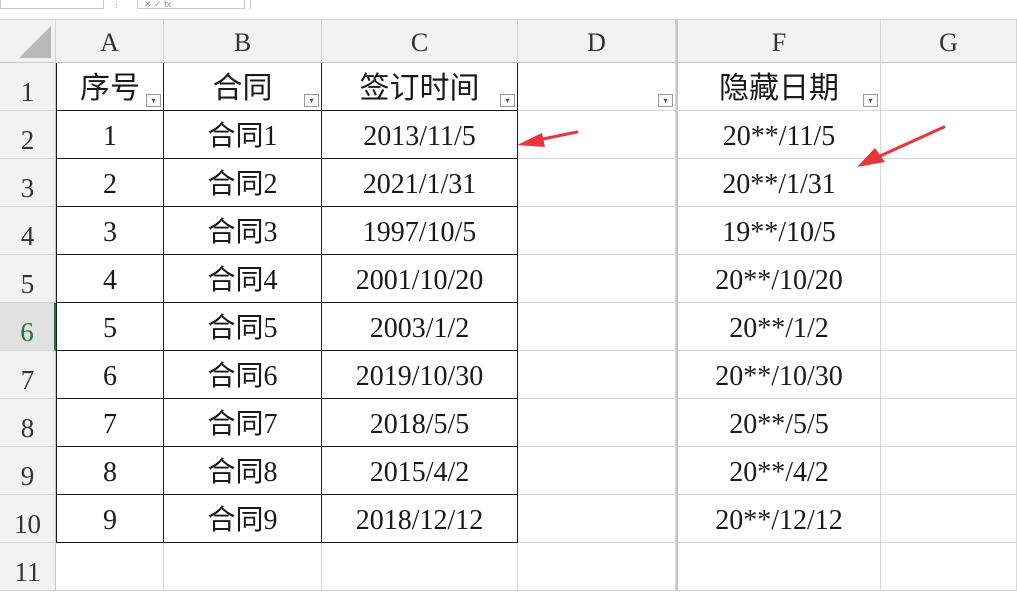 This screenshot has width=1017, height=601. I want to click on annotation-arrows, so click(731, 146).